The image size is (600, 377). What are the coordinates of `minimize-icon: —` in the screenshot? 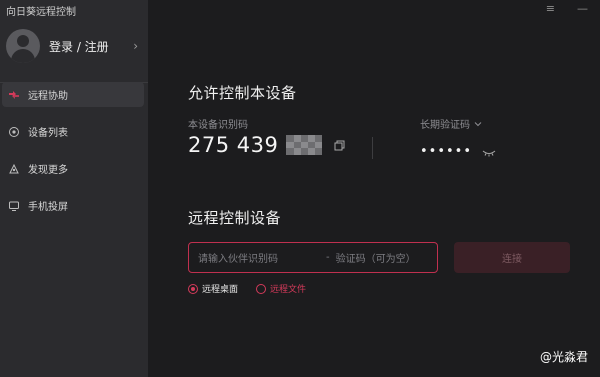 It's located at (582, 8).